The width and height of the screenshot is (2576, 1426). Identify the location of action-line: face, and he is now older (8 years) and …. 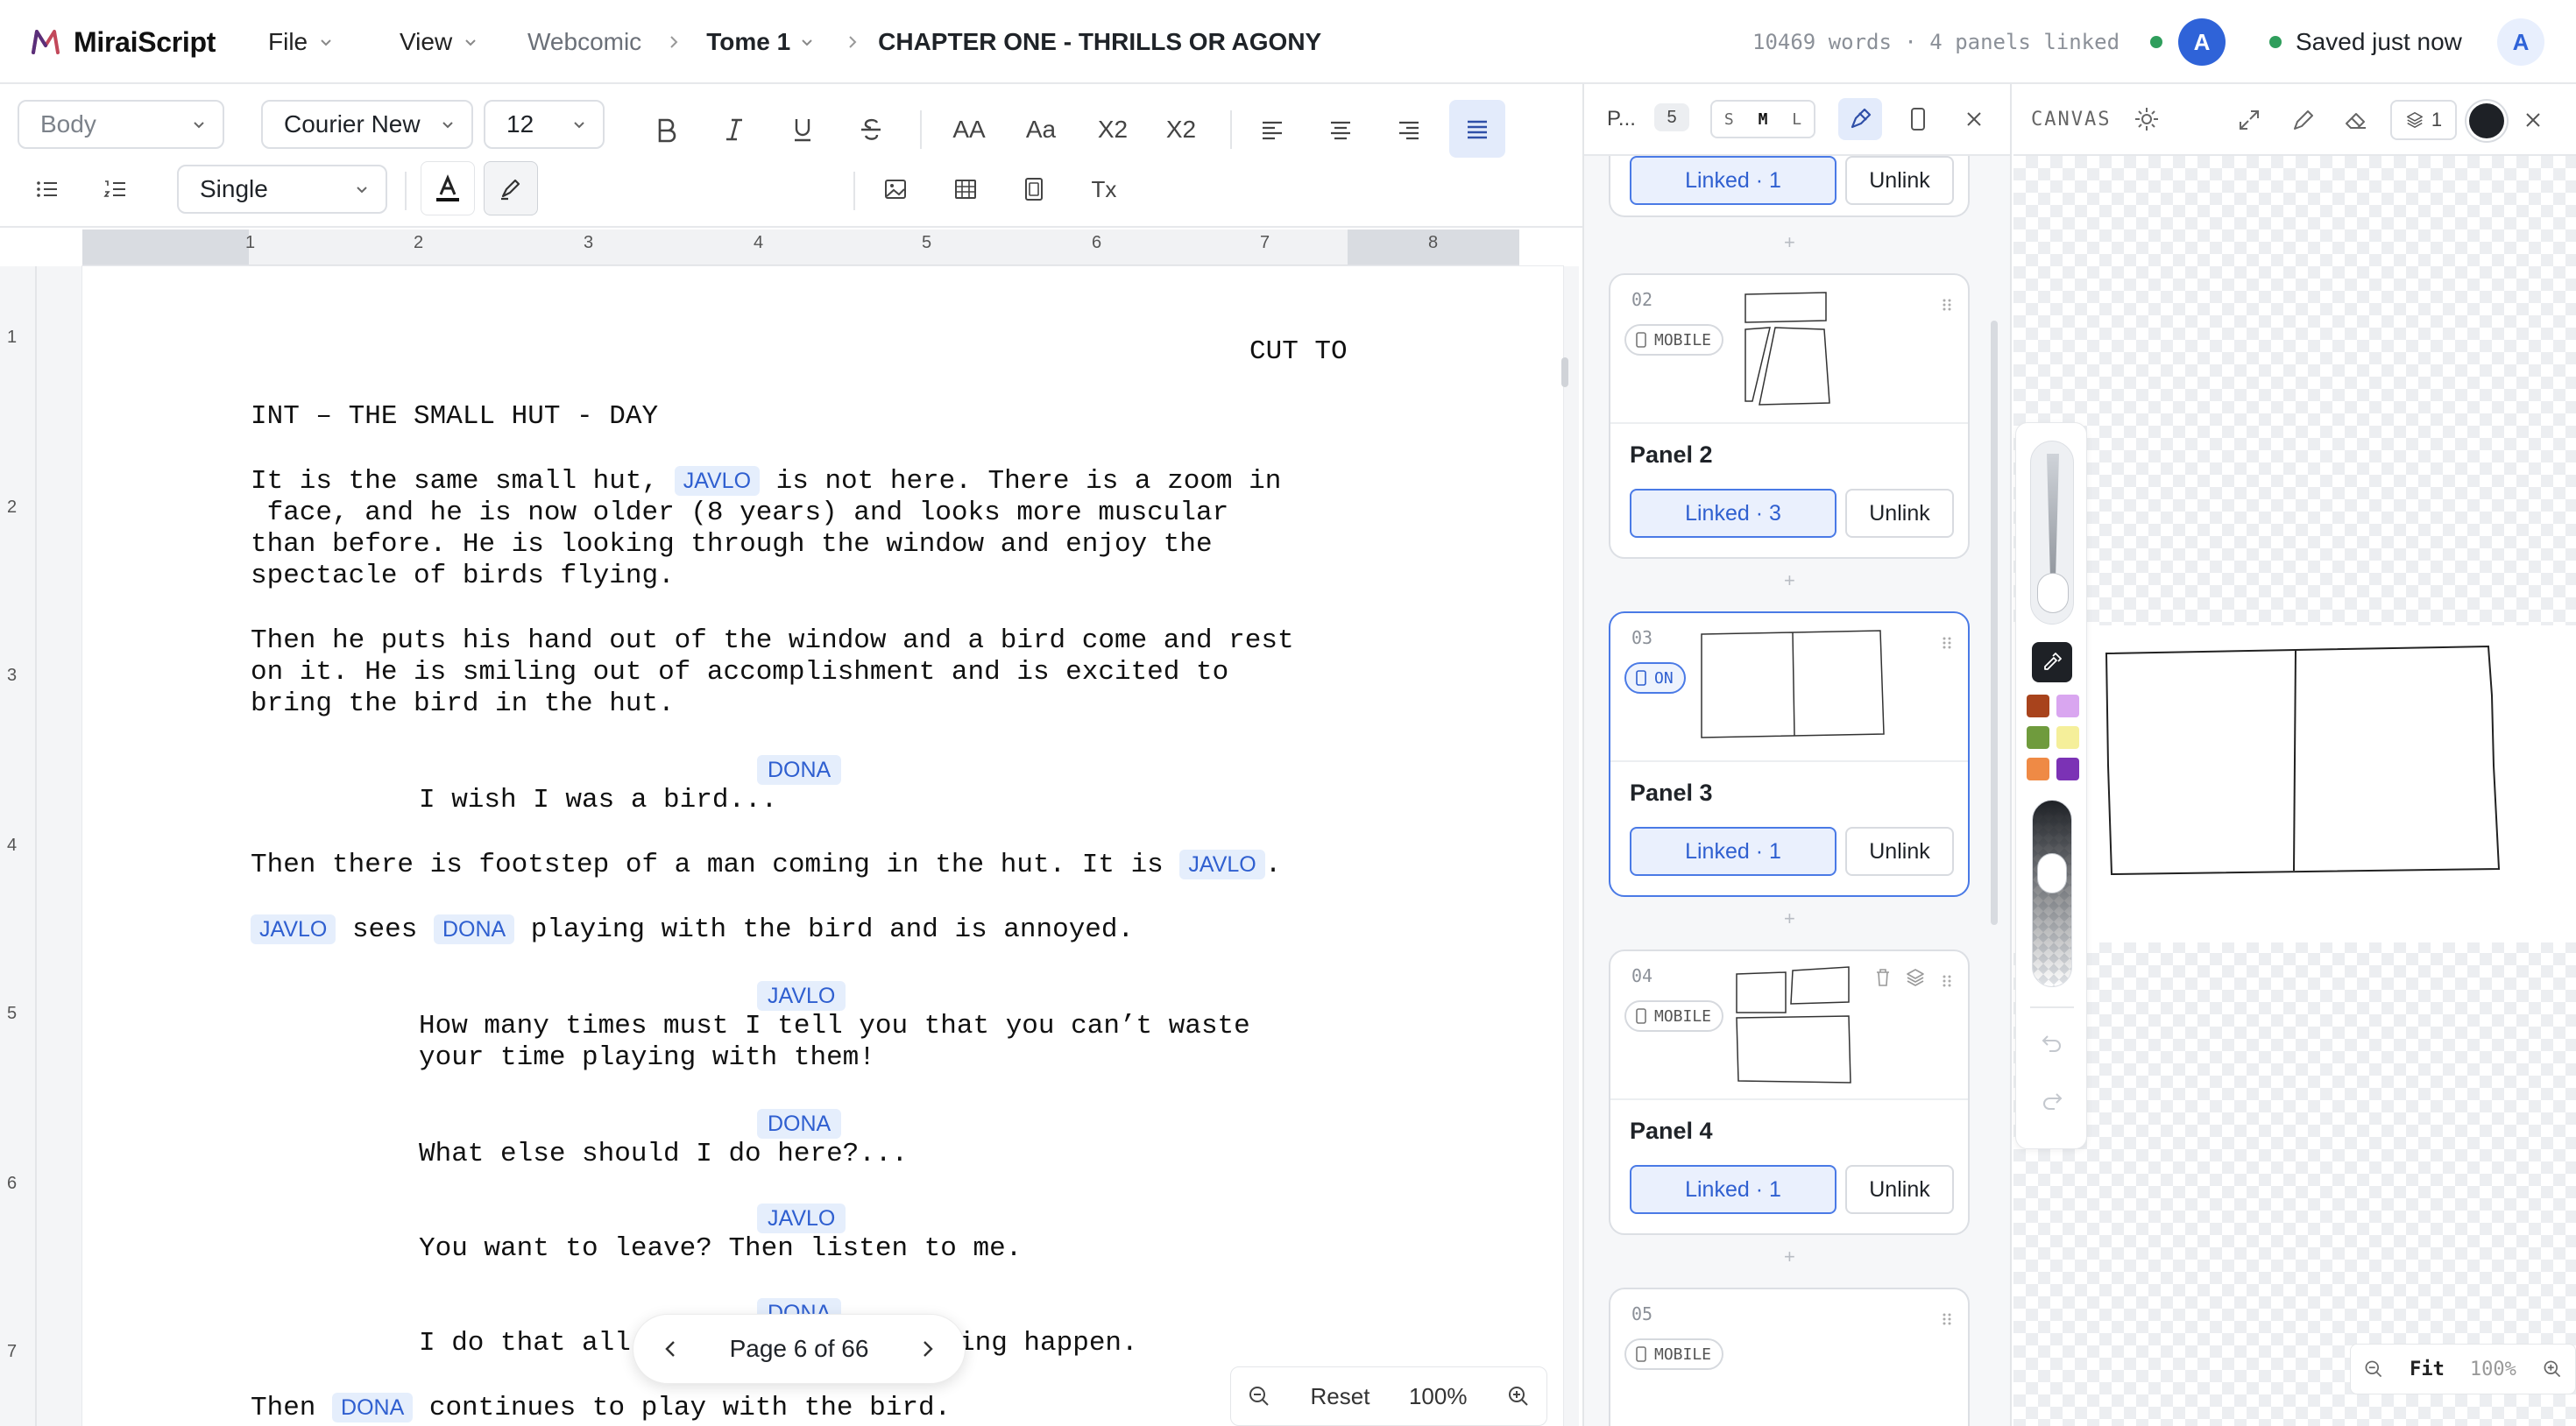
(740, 513).